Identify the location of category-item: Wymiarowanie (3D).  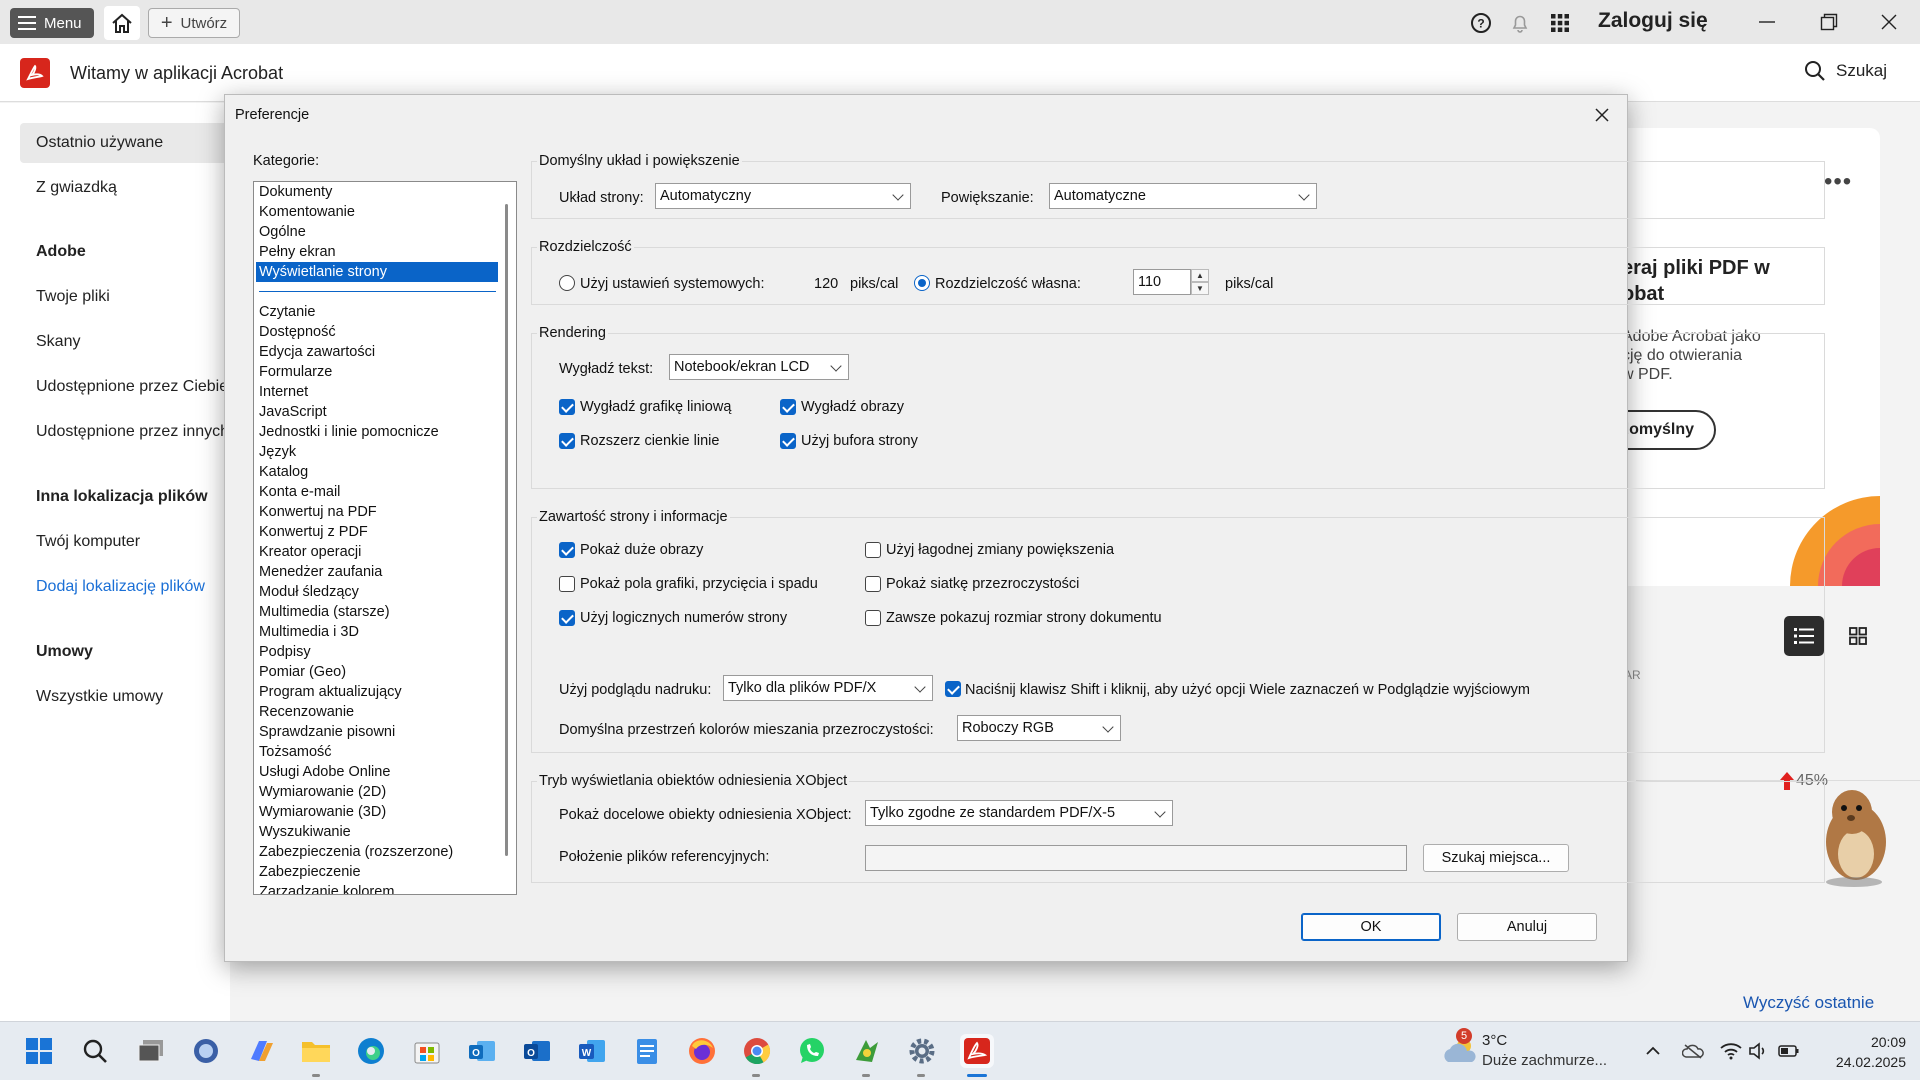
(377, 812).